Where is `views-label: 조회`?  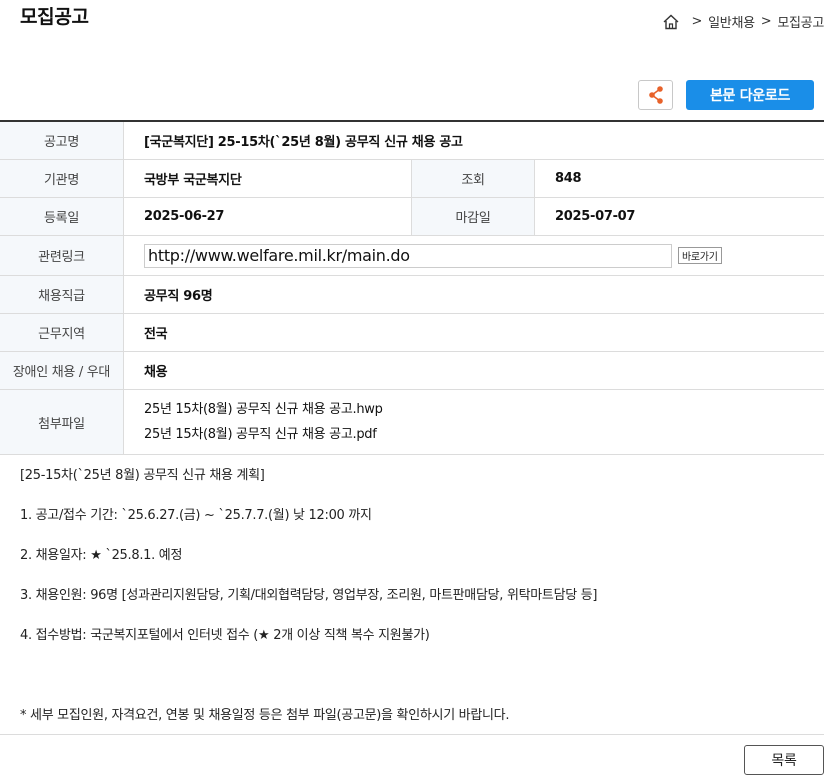 views-label: 조회 is located at coordinates (473, 178).